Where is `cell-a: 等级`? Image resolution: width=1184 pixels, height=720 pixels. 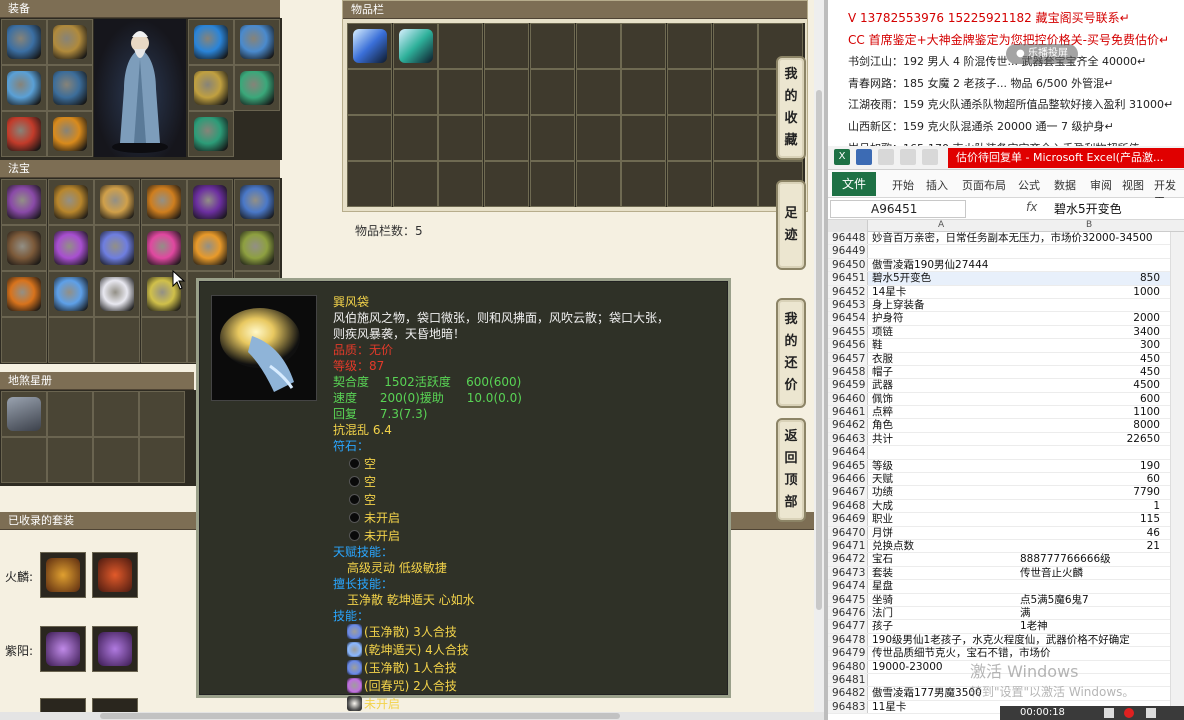
cell-a: 等级 is located at coordinates (882, 466).